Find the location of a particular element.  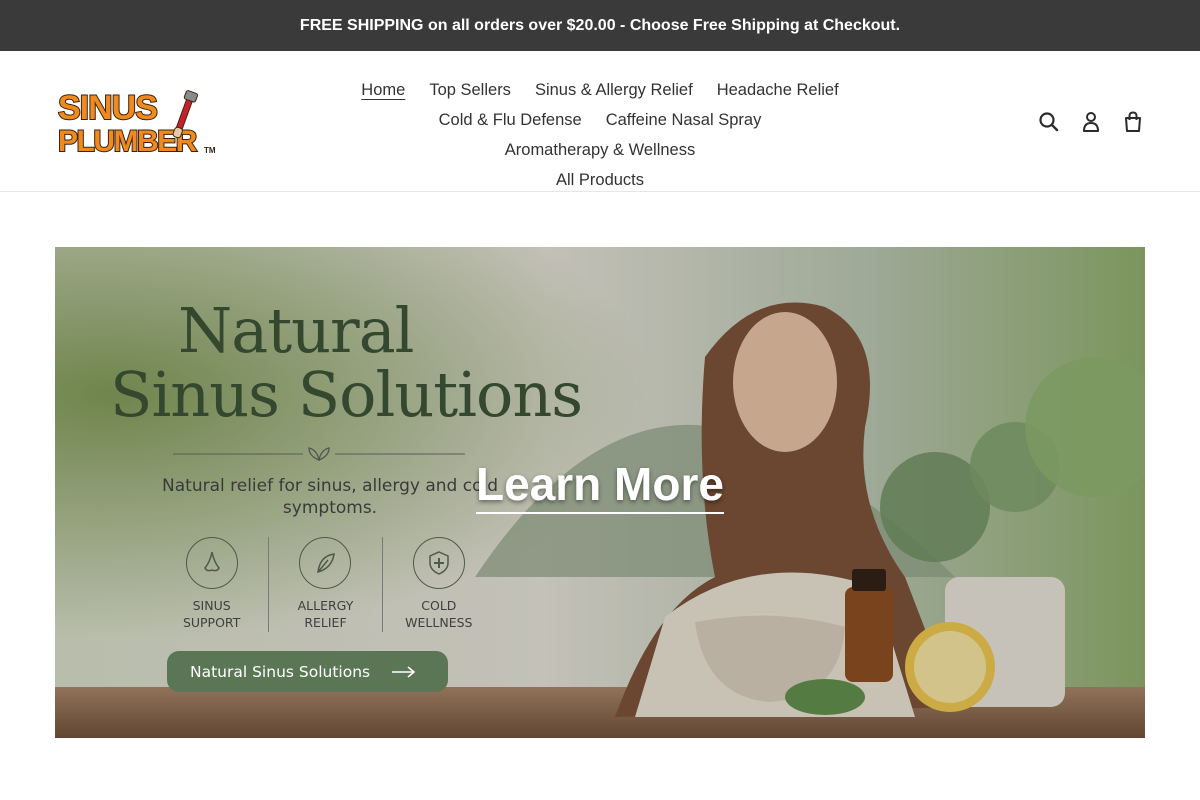

header-icons is located at coordinates (1091, 122).